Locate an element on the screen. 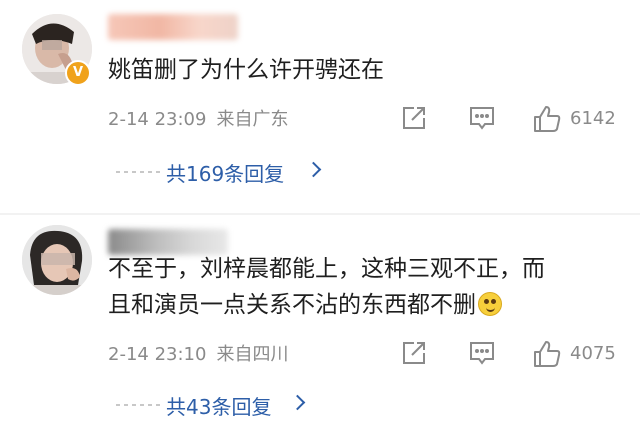 The height and width of the screenshot is (430, 640). comment-text-line: 且和演员一点关系不沾的东西都不删 is located at coordinates (362, 305).